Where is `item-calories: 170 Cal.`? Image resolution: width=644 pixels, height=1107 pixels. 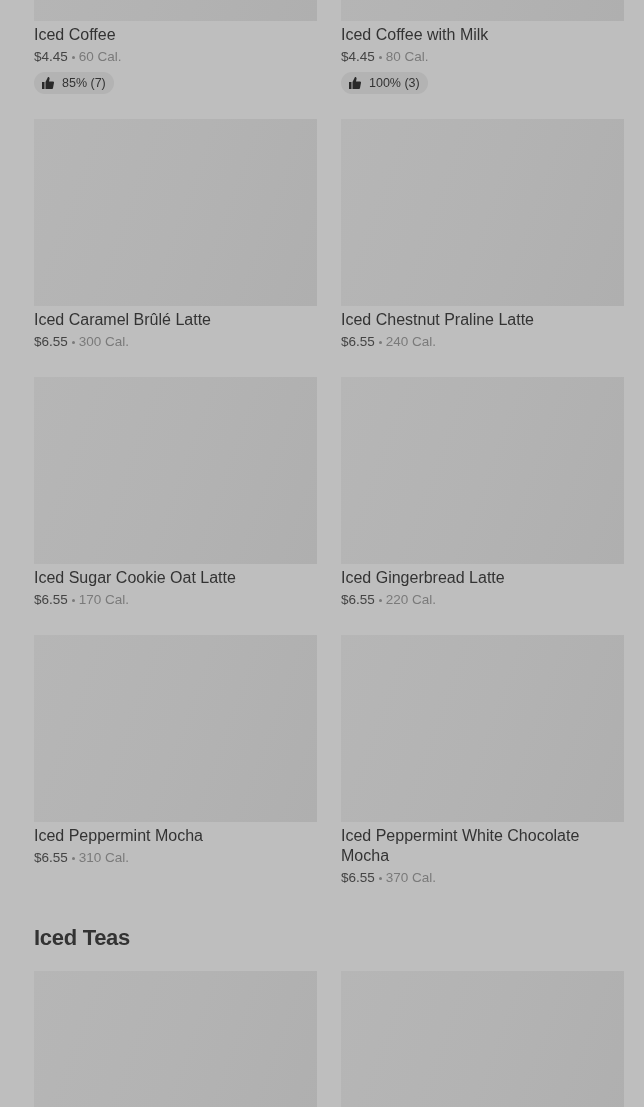
item-calories: 170 Cal. is located at coordinates (104, 600).